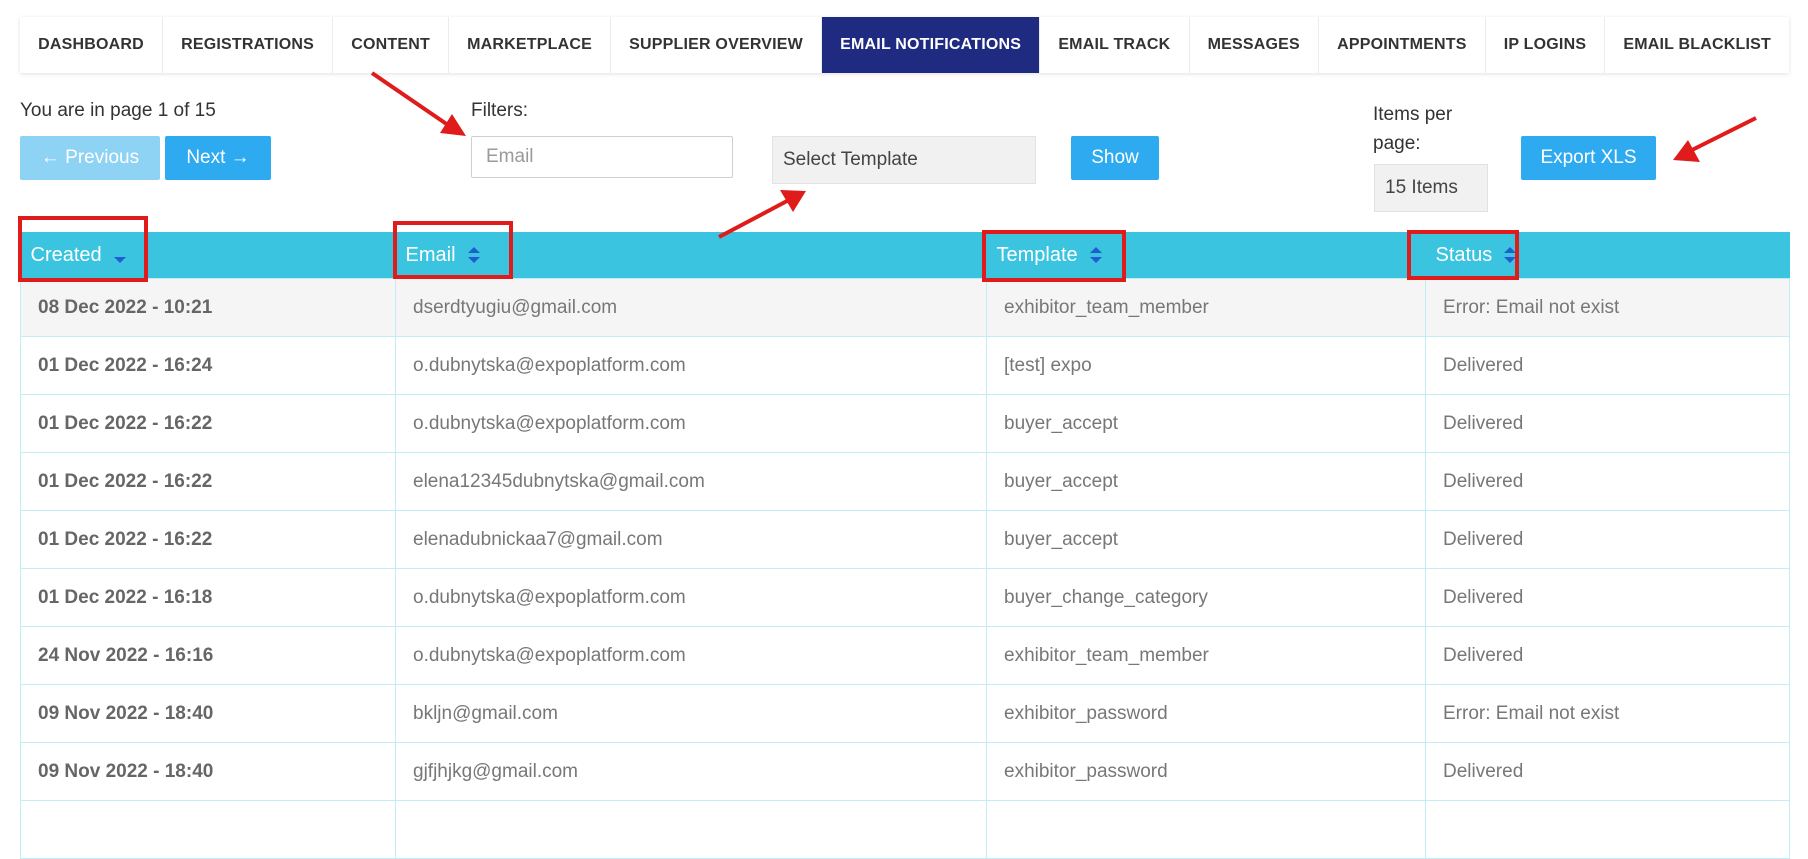  What do you see at coordinates (1402, 45) in the screenshot?
I see `tab-appointments: APPOINTMENTS` at bounding box center [1402, 45].